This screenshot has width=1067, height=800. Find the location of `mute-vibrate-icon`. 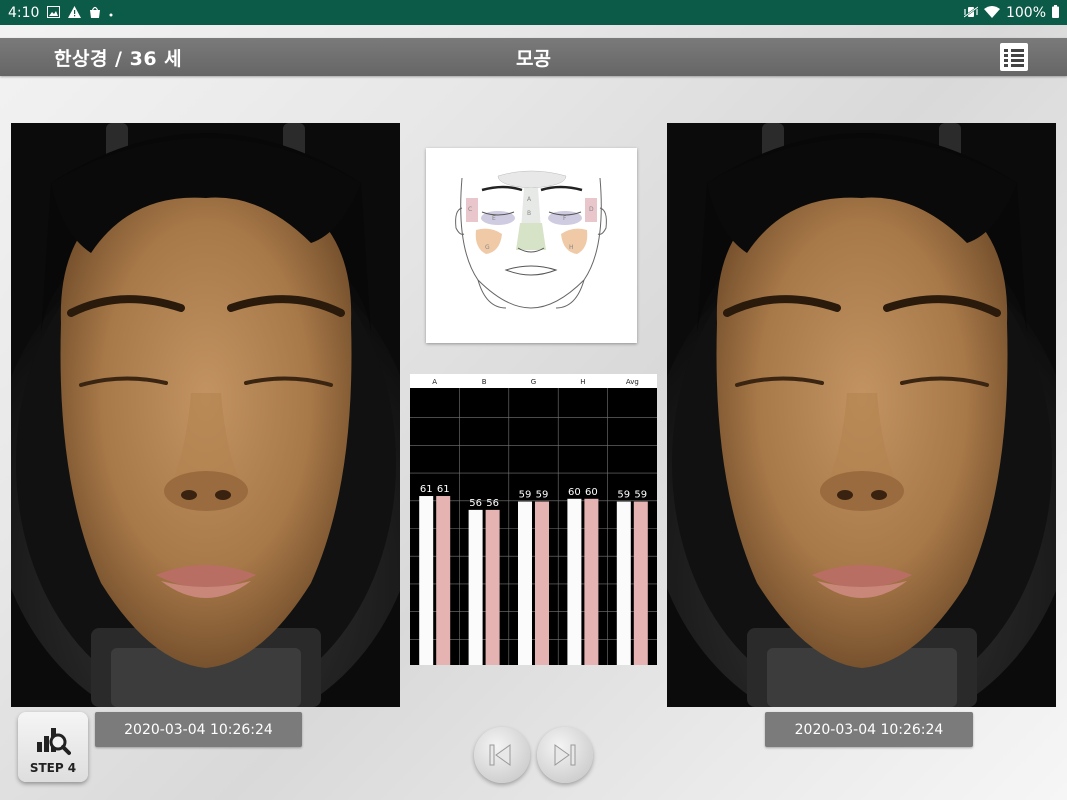

mute-vibrate-icon is located at coordinates (971, 12).